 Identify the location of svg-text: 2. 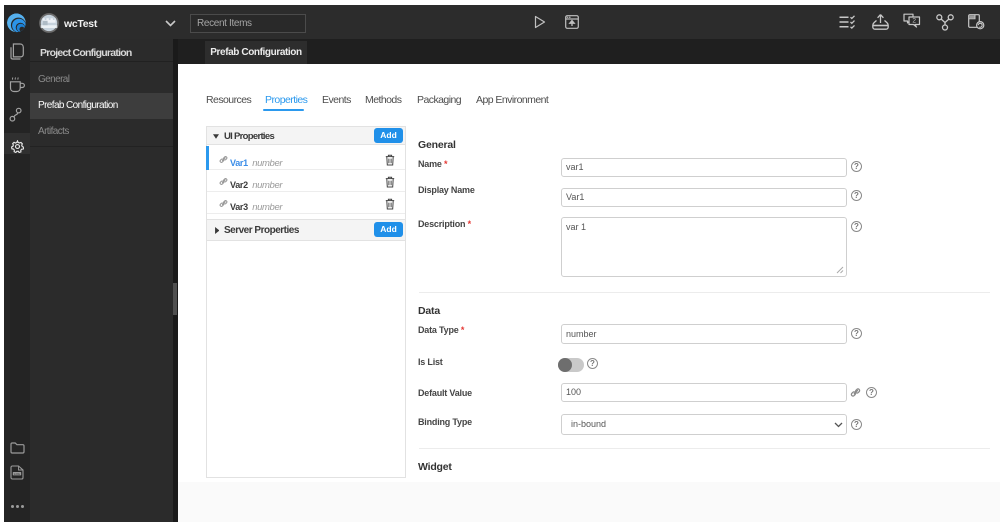
(914, 21).